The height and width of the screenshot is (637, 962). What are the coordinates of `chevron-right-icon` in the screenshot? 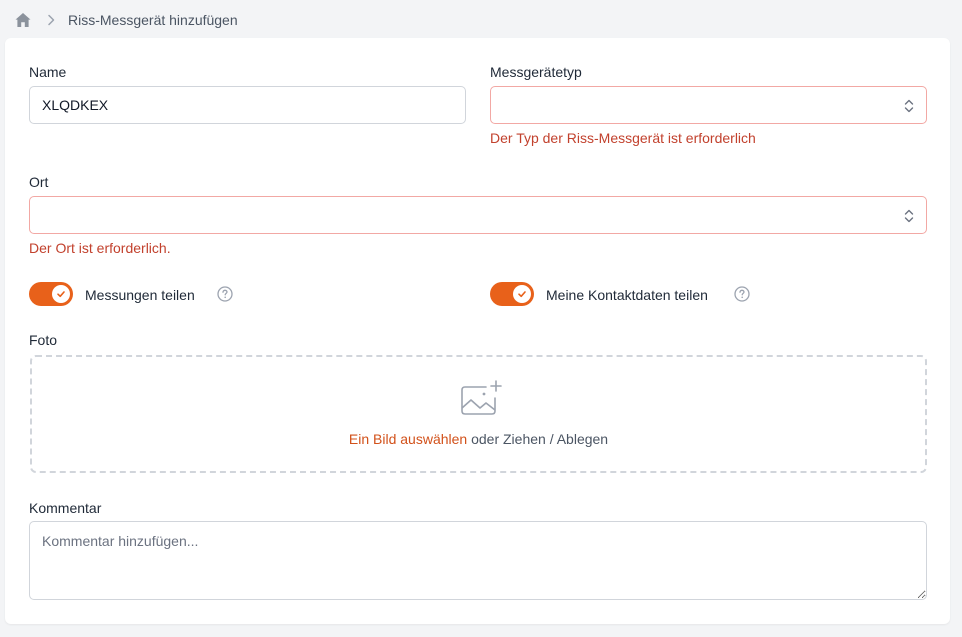 It's located at (51, 20).